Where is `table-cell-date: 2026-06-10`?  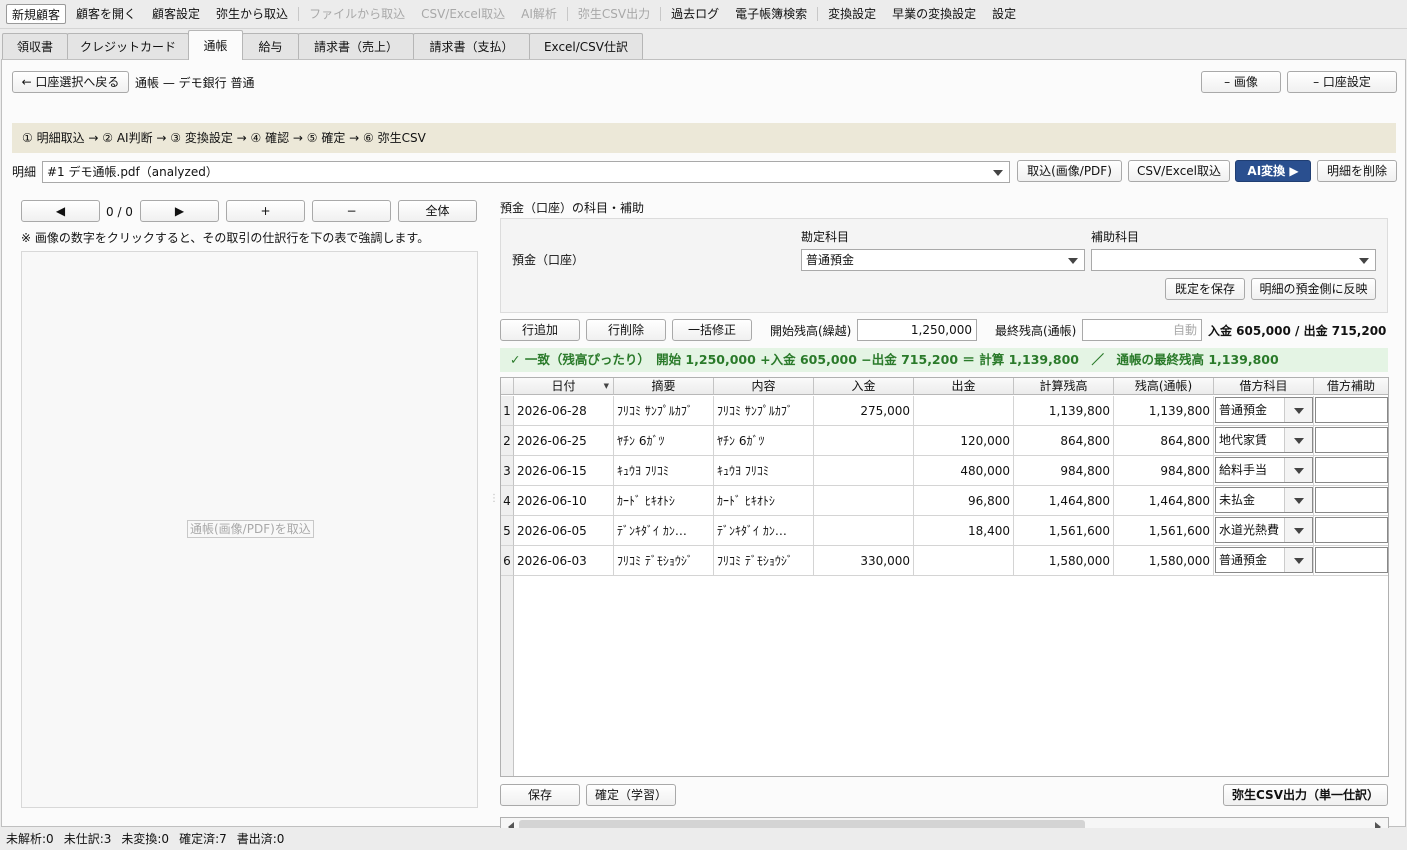 table-cell-date: 2026-06-10 is located at coordinates (564, 501).